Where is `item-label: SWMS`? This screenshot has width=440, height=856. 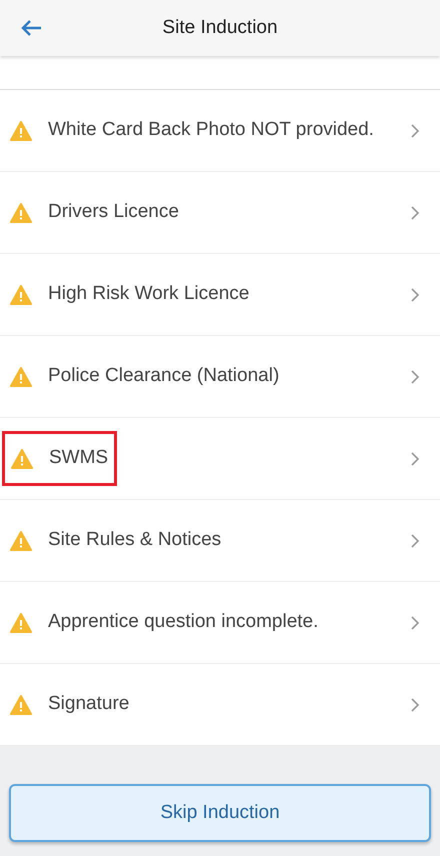
item-label: SWMS is located at coordinates (78, 458).